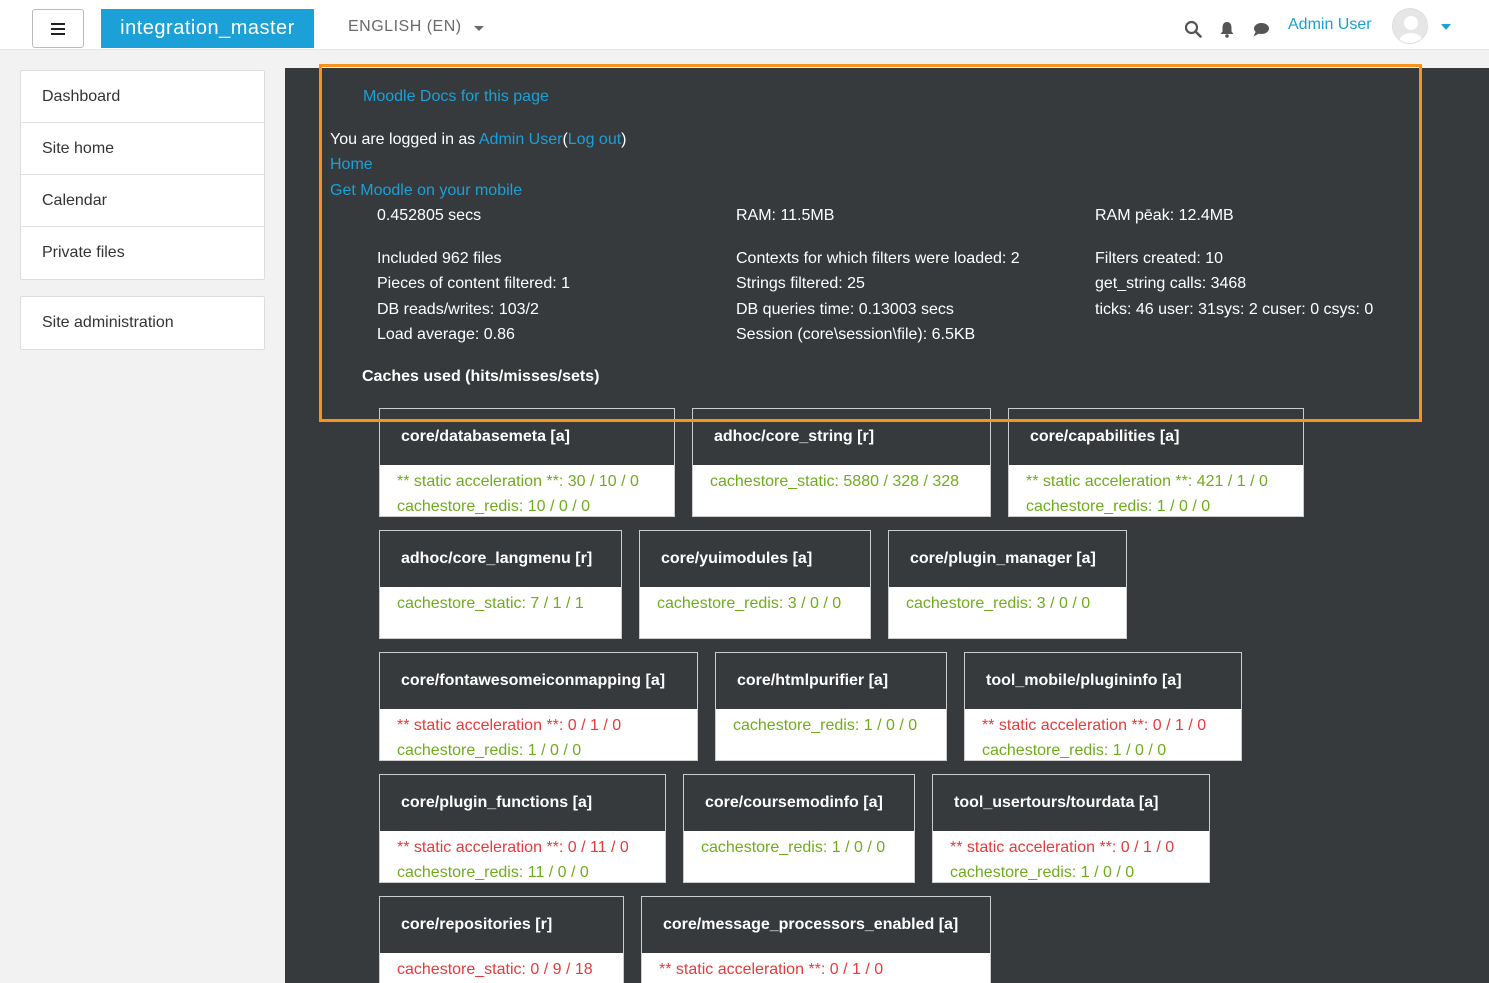  I want to click on perf-filters-created: Filters created: 10, so click(1159, 258).